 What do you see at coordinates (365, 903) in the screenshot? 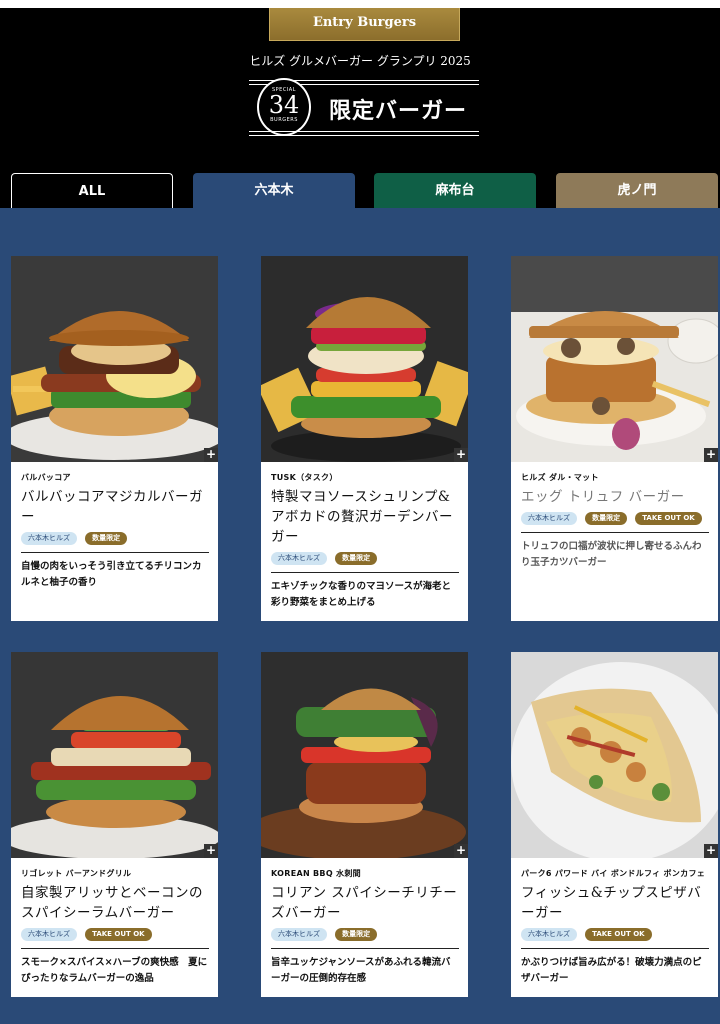
I see `burger-name: コリアン スパイシーチリチーズバーガー` at bounding box center [365, 903].